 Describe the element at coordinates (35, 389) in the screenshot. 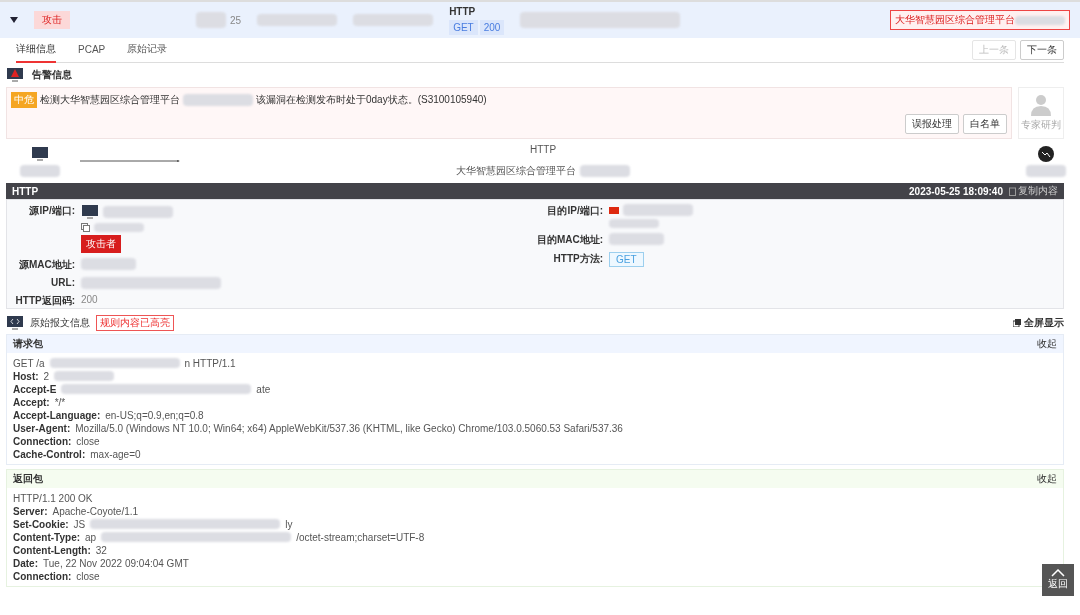

I see `header-name: Accept-E` at that location.